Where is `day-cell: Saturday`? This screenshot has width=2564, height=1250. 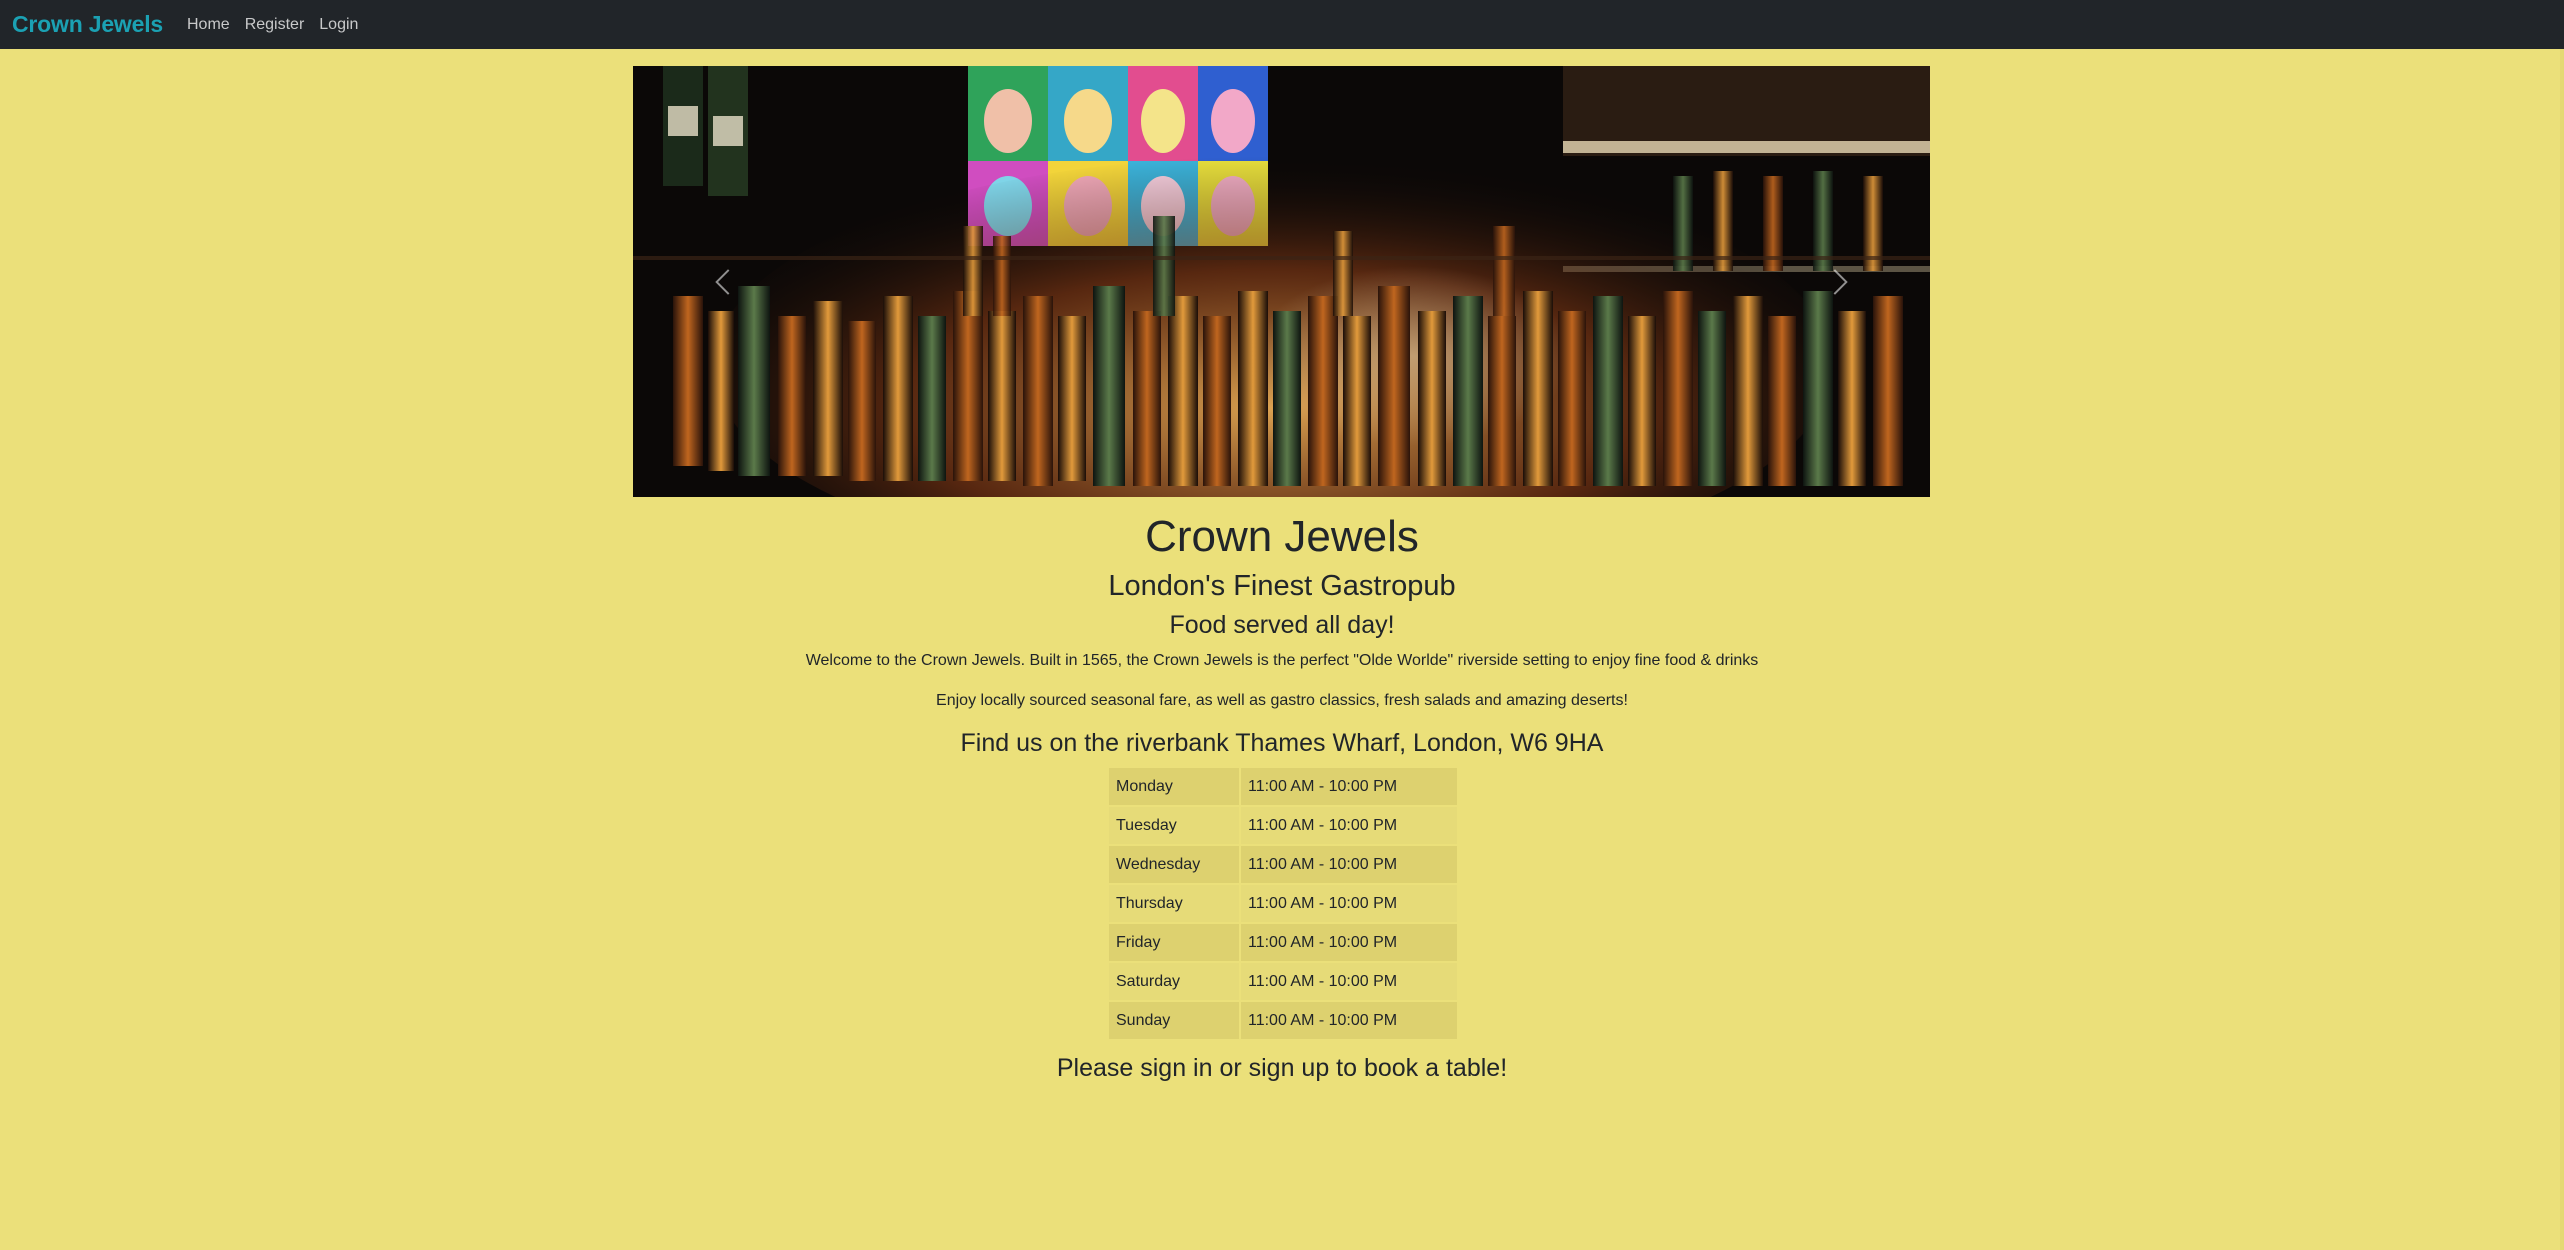 day-cell: Saturday is located at coordinates (1174, 981).